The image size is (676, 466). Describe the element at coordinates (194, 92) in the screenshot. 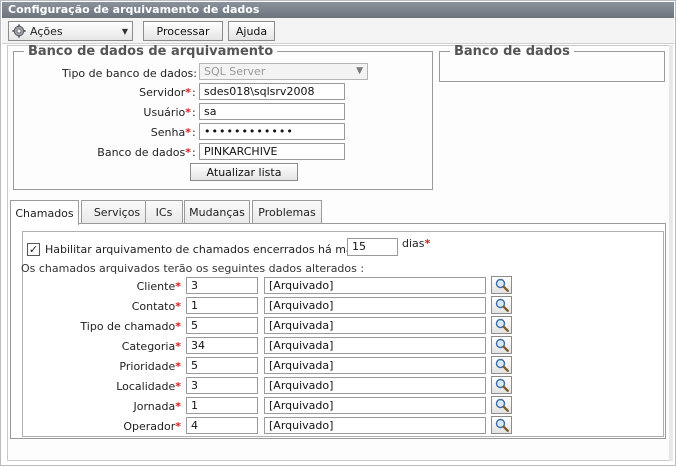

I see `server-colon: :` at that location.